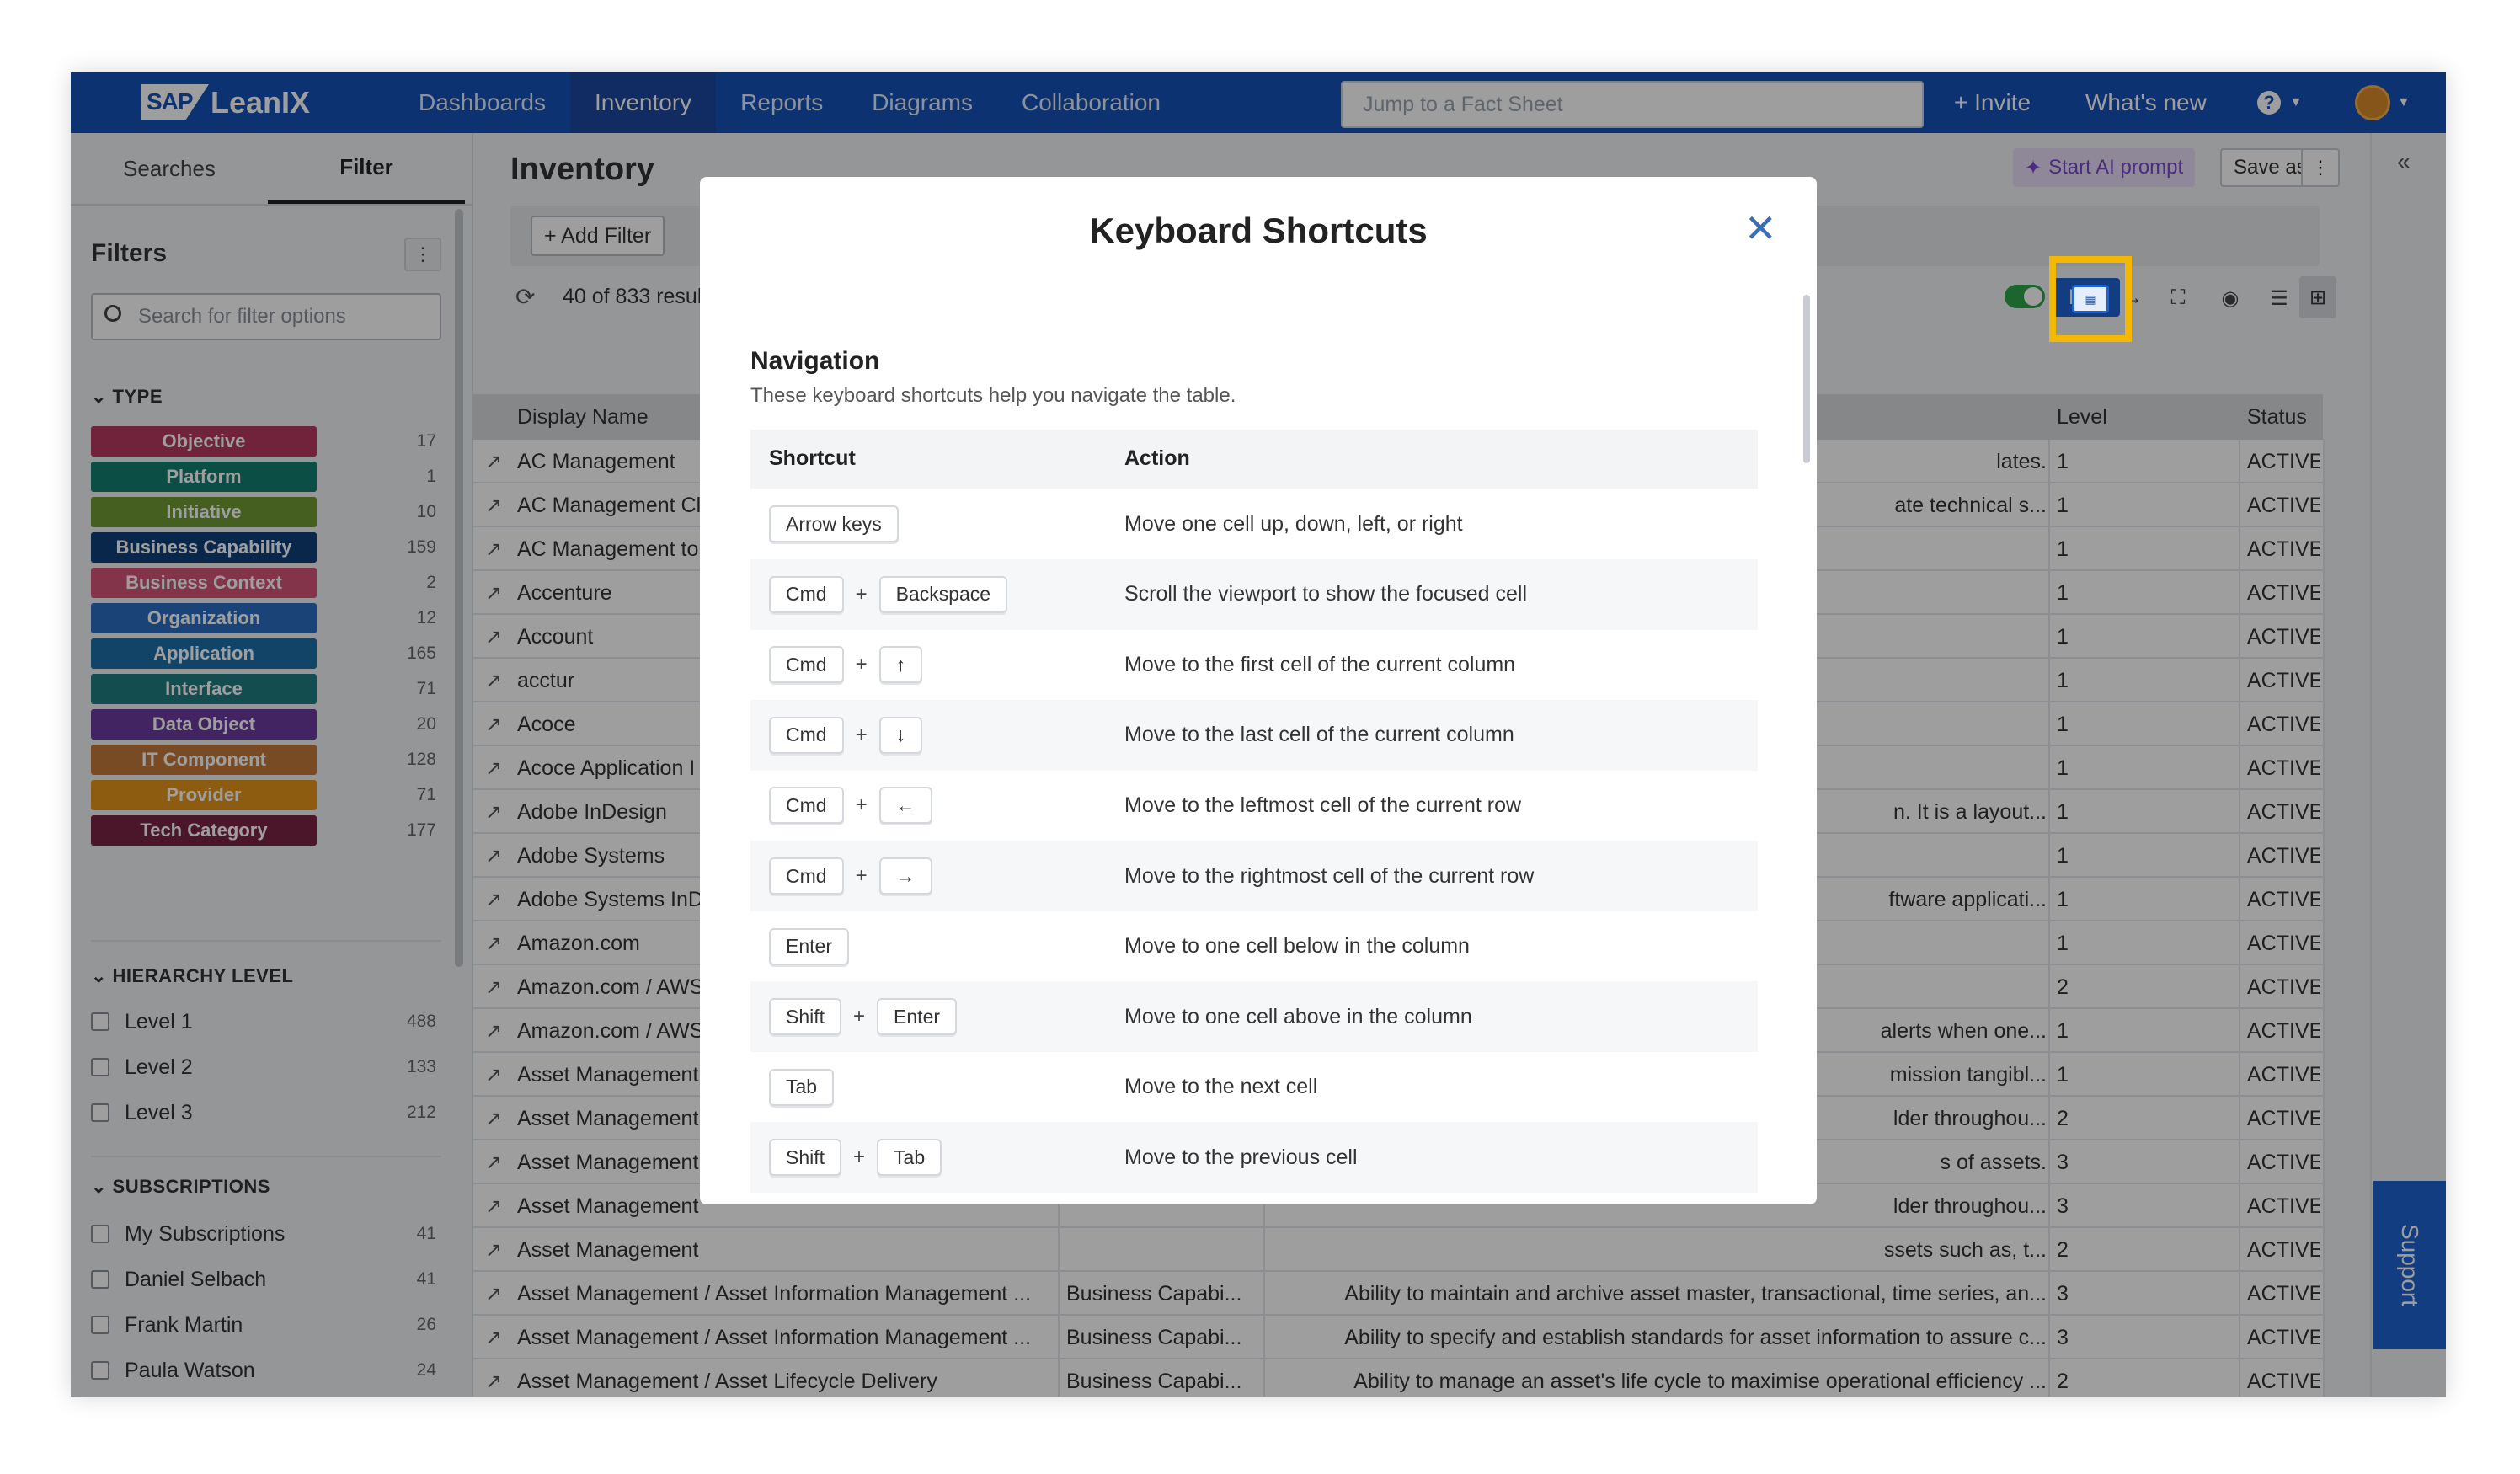 This screenshot has width=2520, height=1474. Describe the element at coordinates (1241, 1157) in the screenshot. I see `shortcut-action: Move to the previous cell` at that location.